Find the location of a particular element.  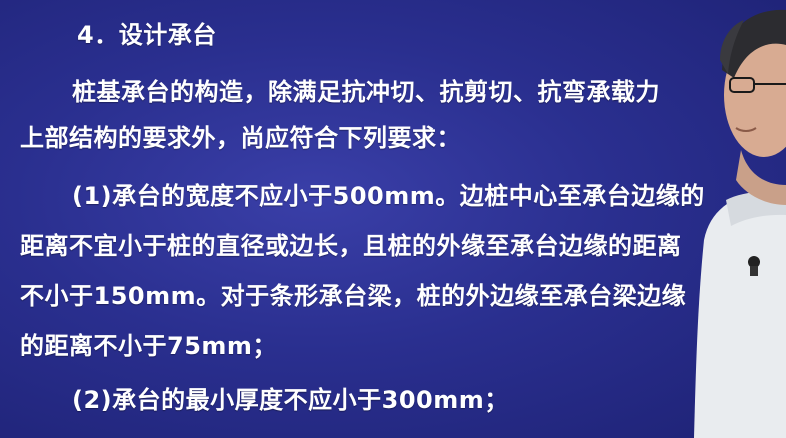

requirement-1-line-2: 距离不宜小于桩的直径或边长，且桩的外缘至承台边缘的距离 is located at coordinates (351, 246).